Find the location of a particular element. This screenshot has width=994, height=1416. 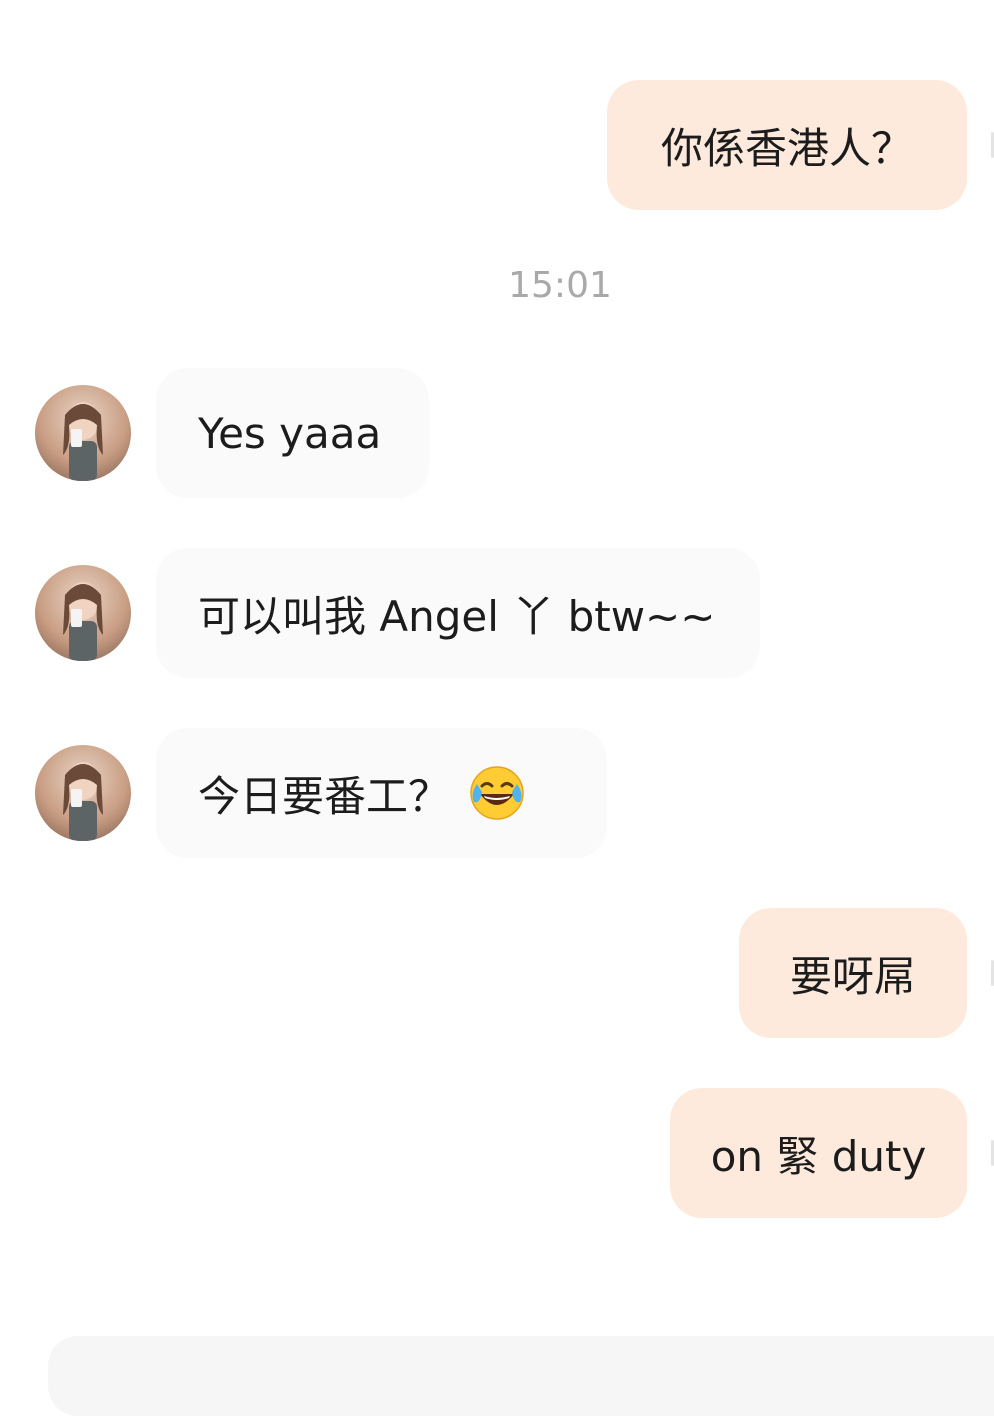

message-text: 今日要番工？ is located at coordinates (324, 796).